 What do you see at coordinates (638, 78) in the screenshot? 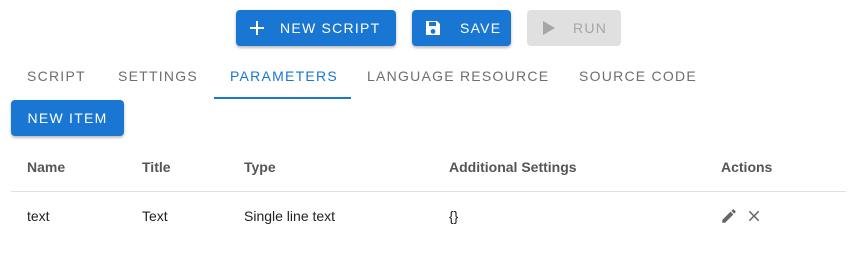
I see `tab-source-code: SOURCE CODE` at bounding box center [638, 78].